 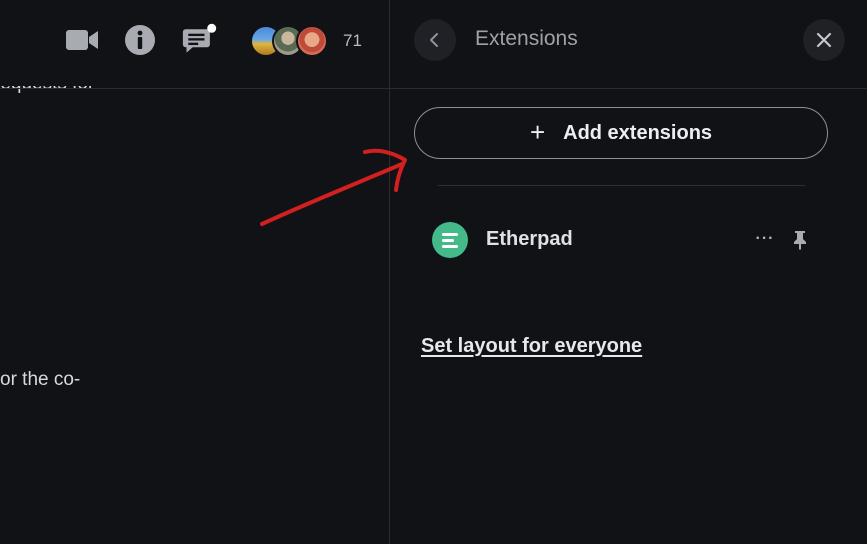 I want to click on pane-divider, so click(x=389, y=272).